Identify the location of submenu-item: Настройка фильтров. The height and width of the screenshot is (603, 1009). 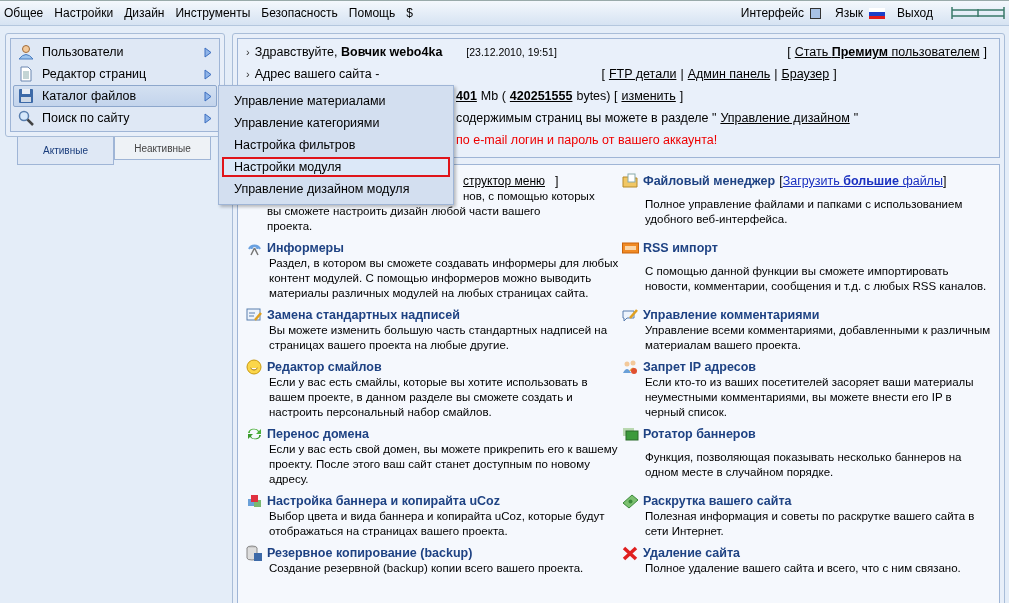
(336, 145).